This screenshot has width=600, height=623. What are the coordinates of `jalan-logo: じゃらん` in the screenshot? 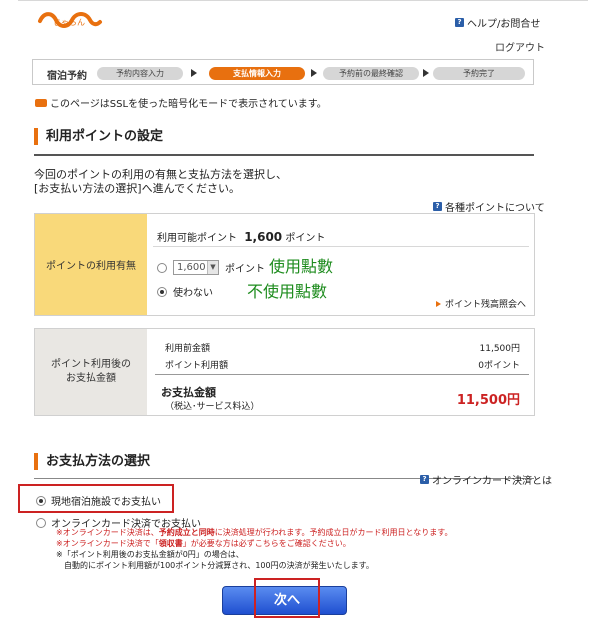 It's located at (69, 21).